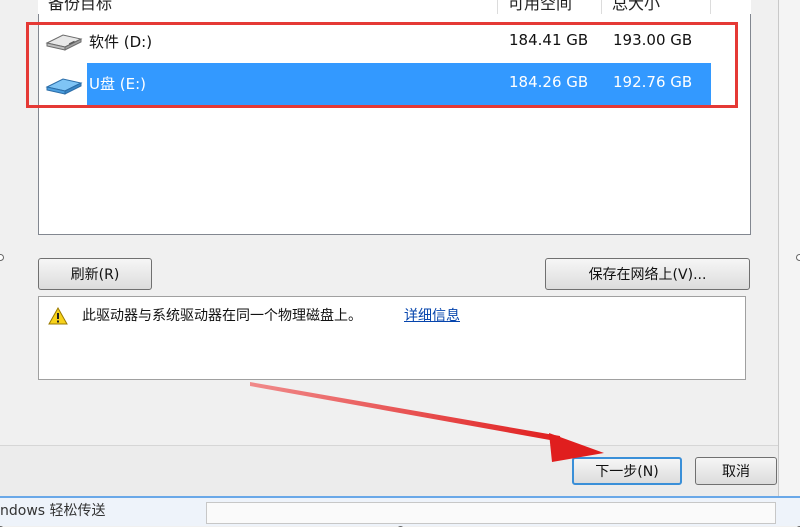 This screenshot has width=800, height=527. Describe the element at coordinates (58, 316) in the screenshot. I see `warning-icon` at that location.